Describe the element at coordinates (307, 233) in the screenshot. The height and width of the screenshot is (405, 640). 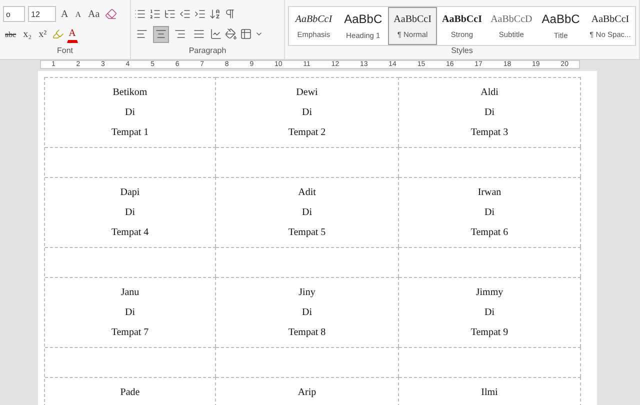
I see `cell-place: Tempat 5` at that location.